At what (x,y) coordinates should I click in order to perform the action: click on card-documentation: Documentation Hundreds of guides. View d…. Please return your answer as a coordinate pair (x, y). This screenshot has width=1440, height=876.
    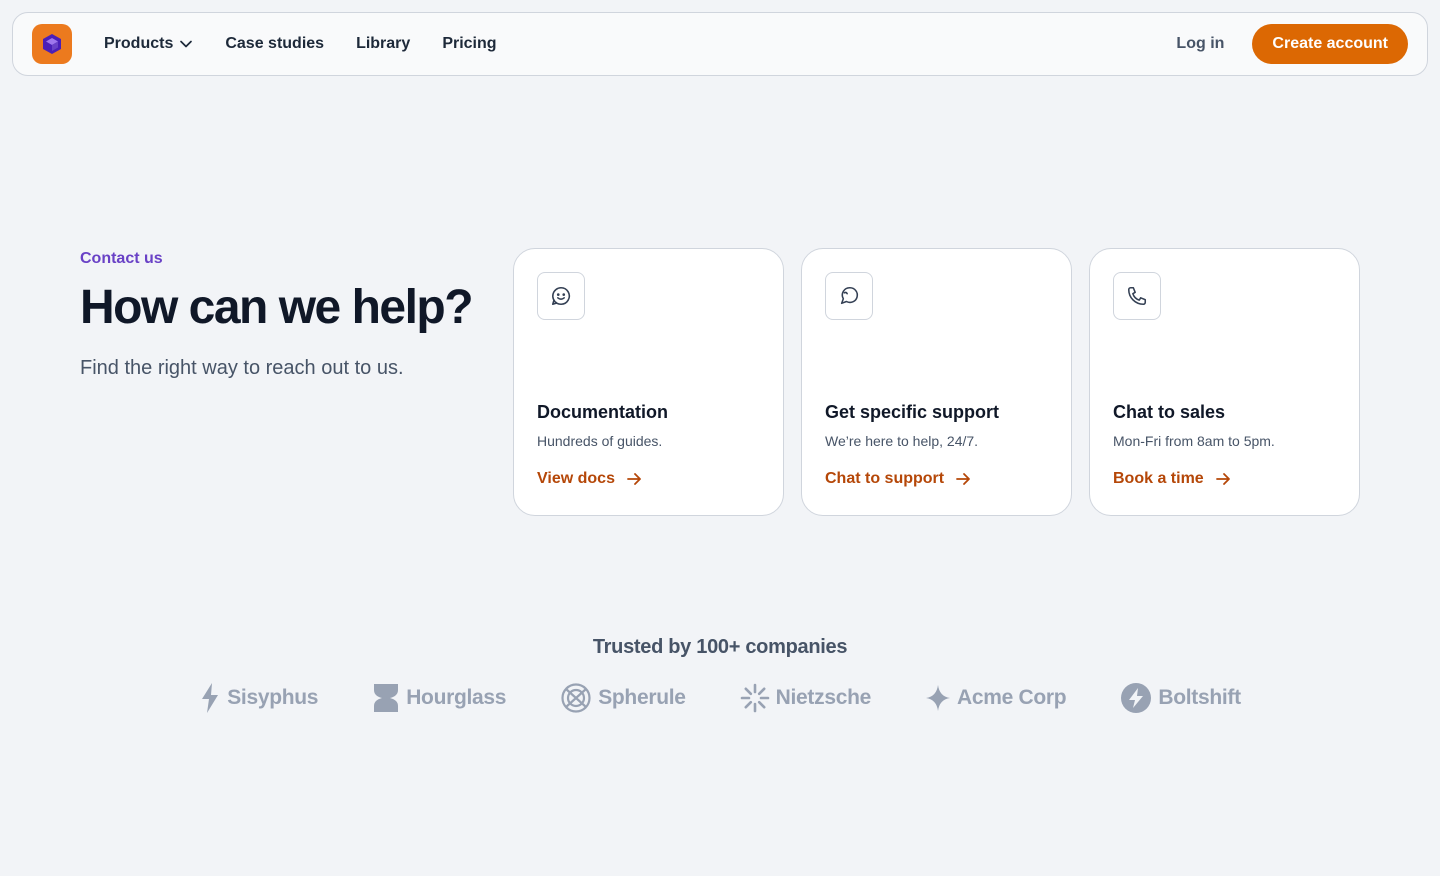
    Looking at the image, I should click on (648, 382).